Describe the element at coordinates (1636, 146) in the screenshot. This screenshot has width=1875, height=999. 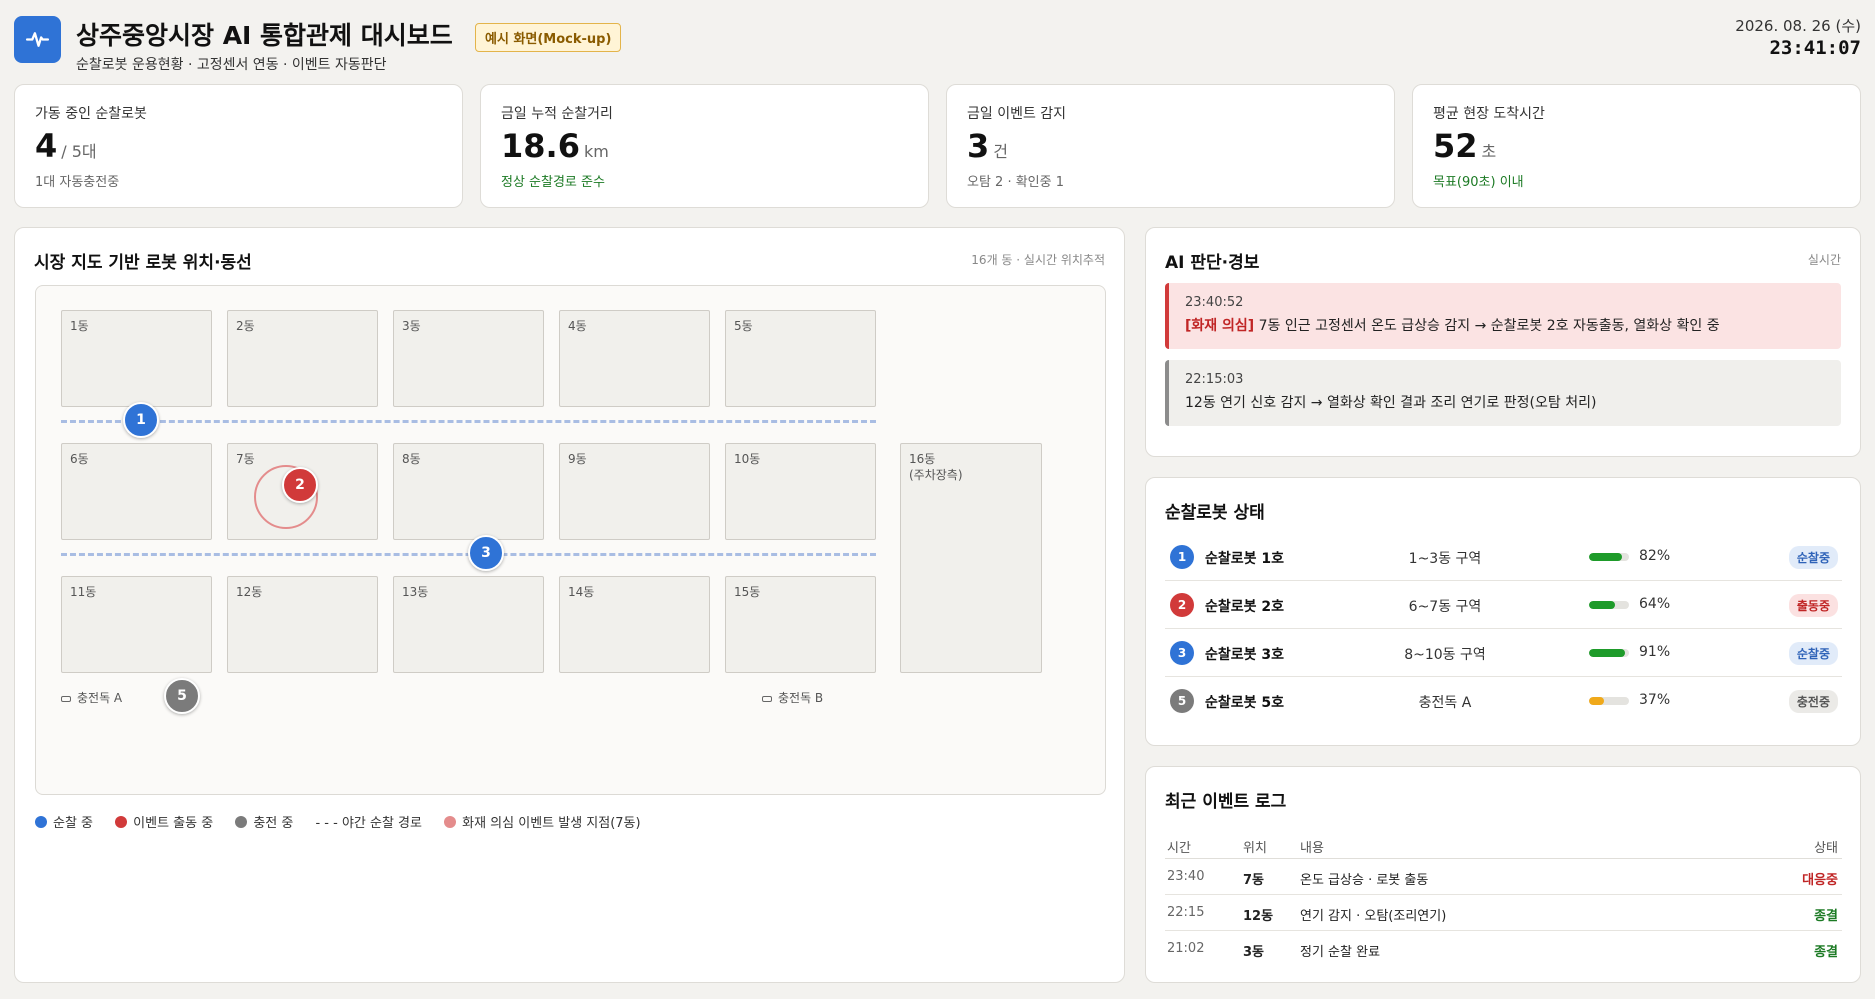
I see `kpi-card-arrival-time: 평균 현장 도착시간 52 초 목표(90초) 이내` at that location.